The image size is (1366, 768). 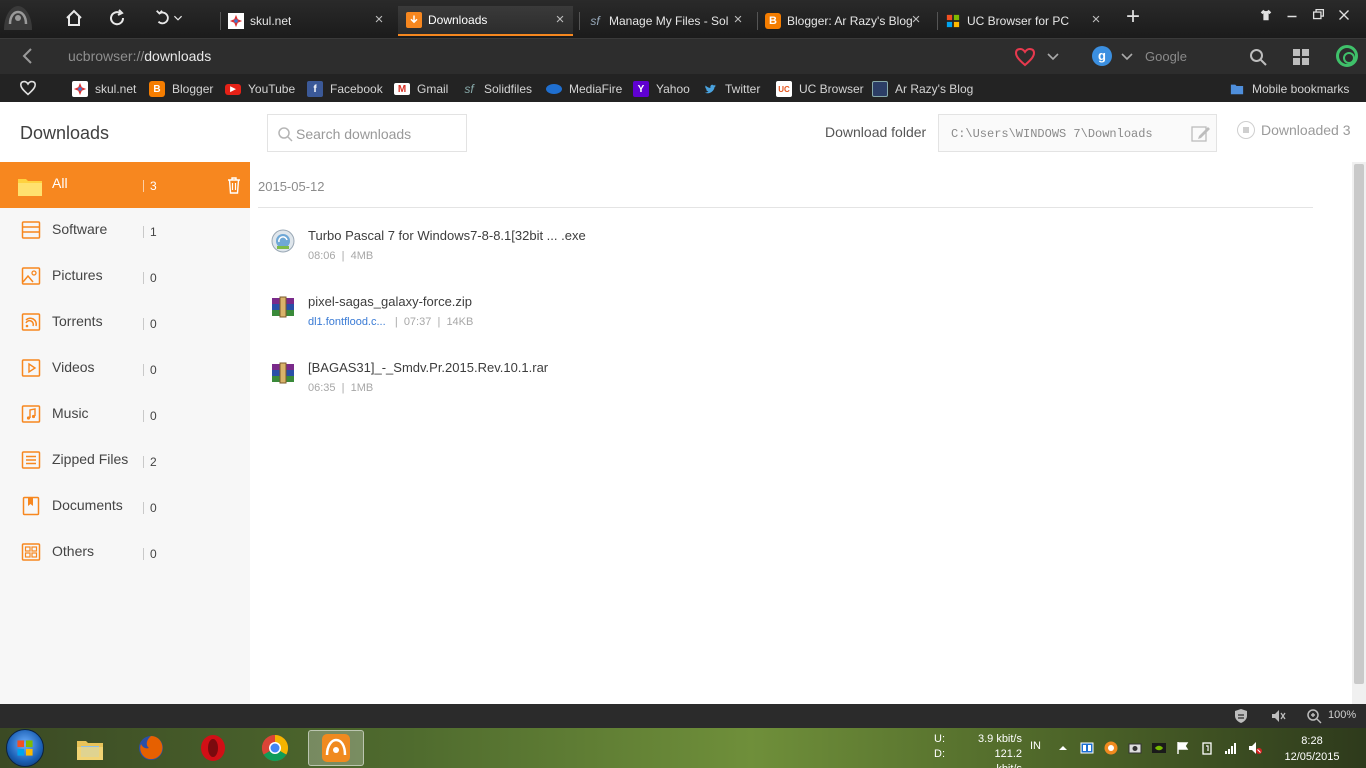 I want to click on mobile-bookmarks-folder: Mobile bookmarks, so click(x=1289, y=89).